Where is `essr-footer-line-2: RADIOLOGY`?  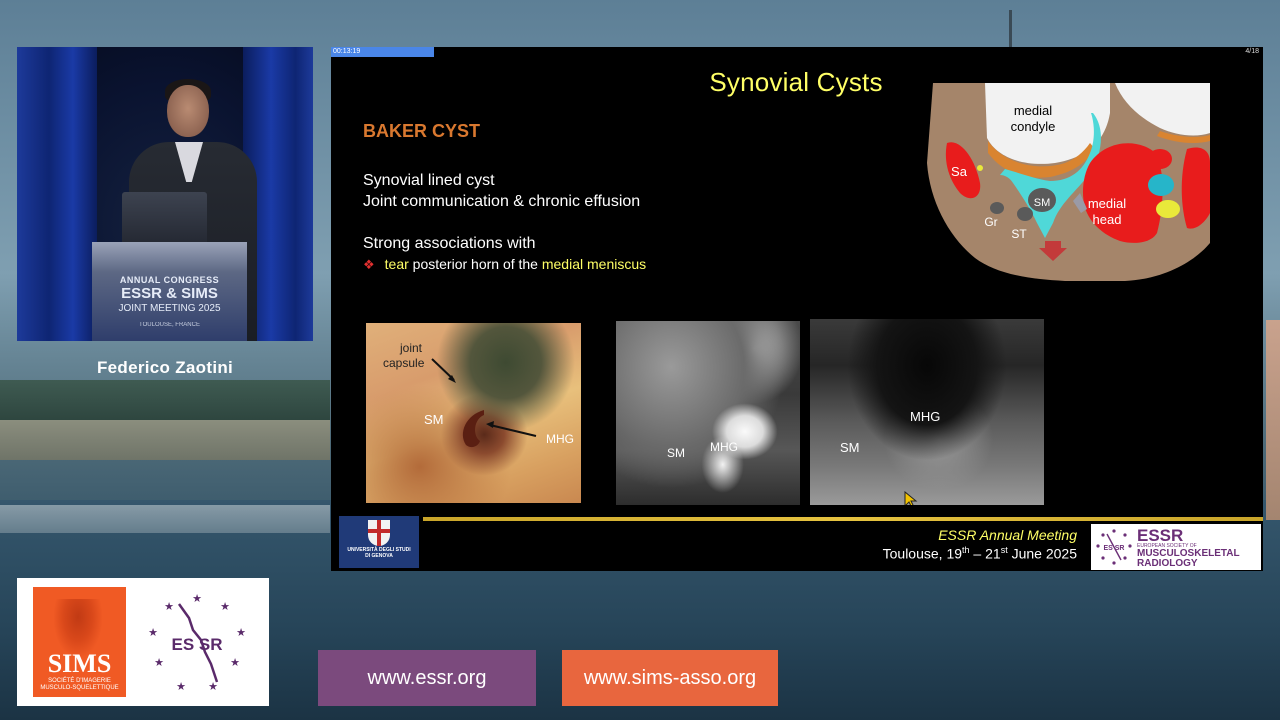
essr-footer-line-2: RADIOLOGY is located at coordinates (1167, 563).